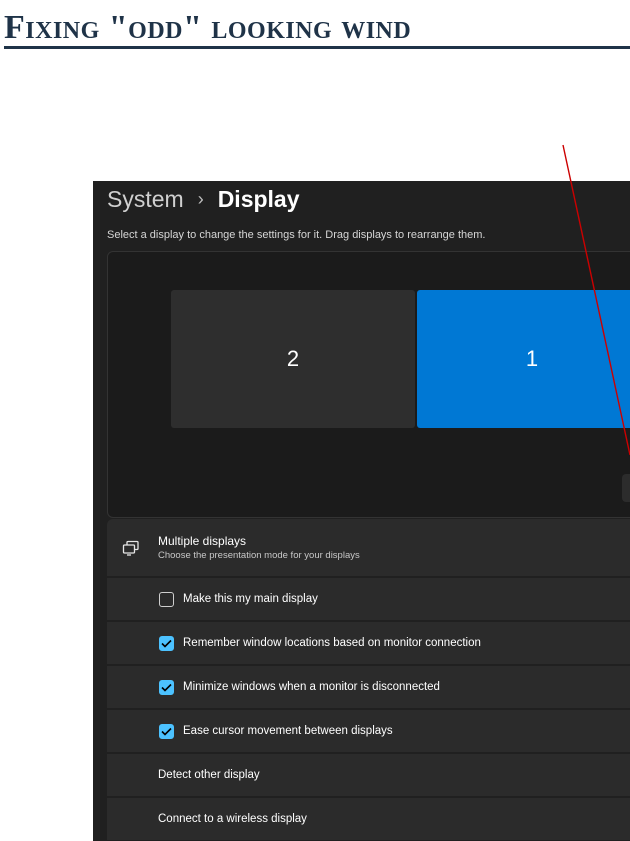  Describe the element at coordinates (202, 540) in the screenshot. I see `multiple-displays-title: Multiple displays` at that location.